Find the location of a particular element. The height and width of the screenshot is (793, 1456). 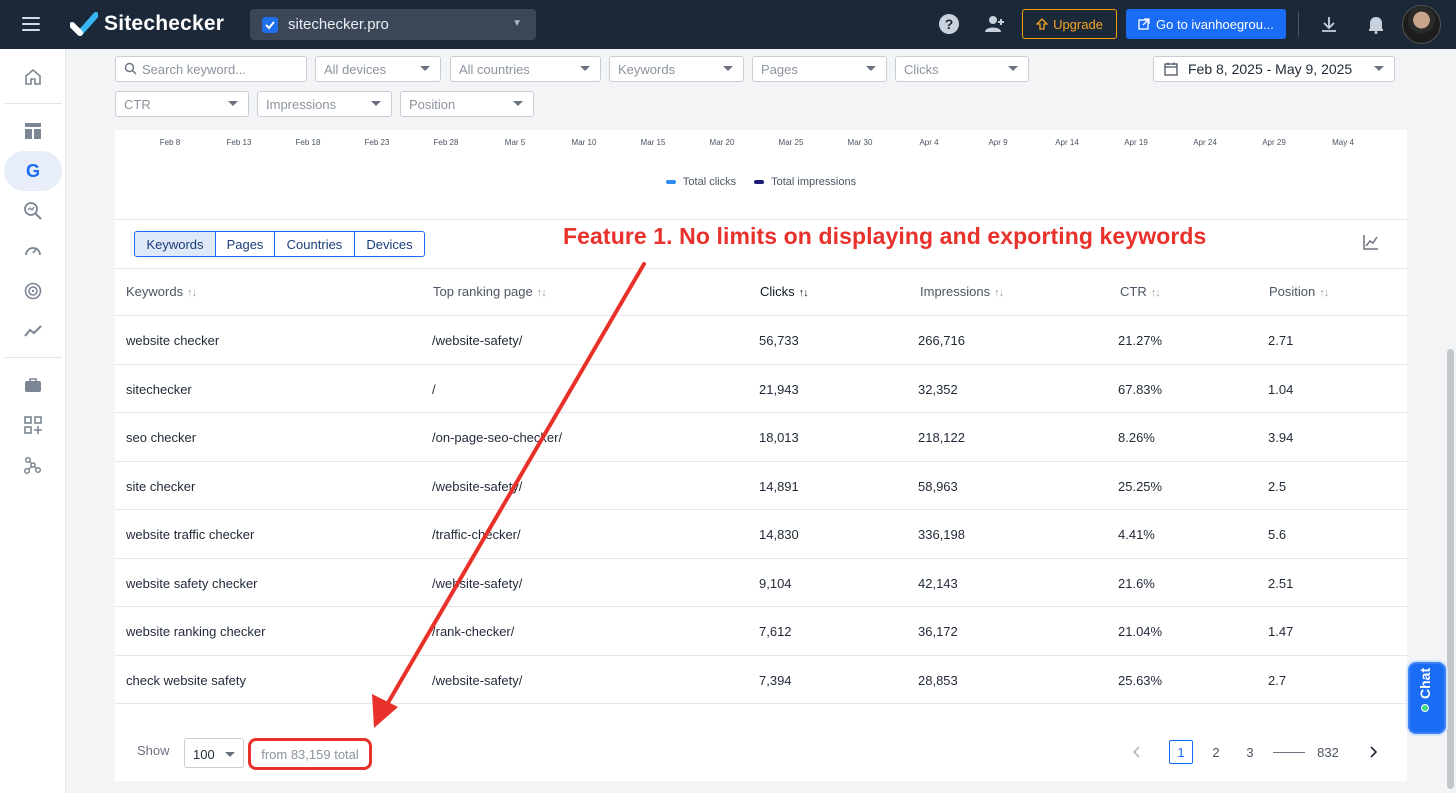

google-search-console-icon: G is located at coordinates (33, 171).